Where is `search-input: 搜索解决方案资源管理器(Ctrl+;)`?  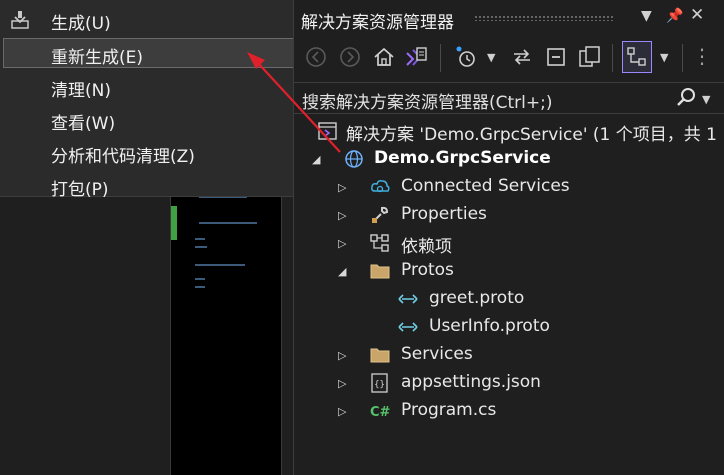
search-input: 搜索解决方案资源管理器(Ctrl+;) is located at coordinates (427, 100).